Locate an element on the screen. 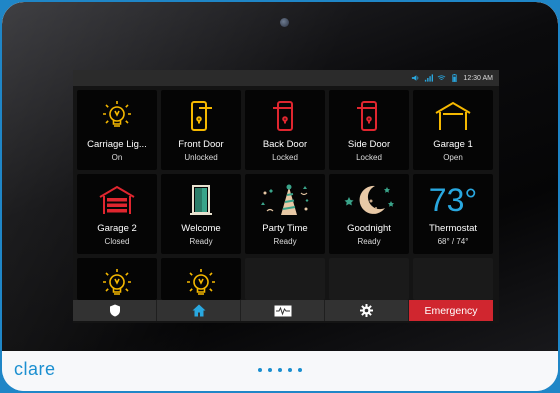  tile-garage-2: Garage 2 Closed is located at coordinates (117, 214).